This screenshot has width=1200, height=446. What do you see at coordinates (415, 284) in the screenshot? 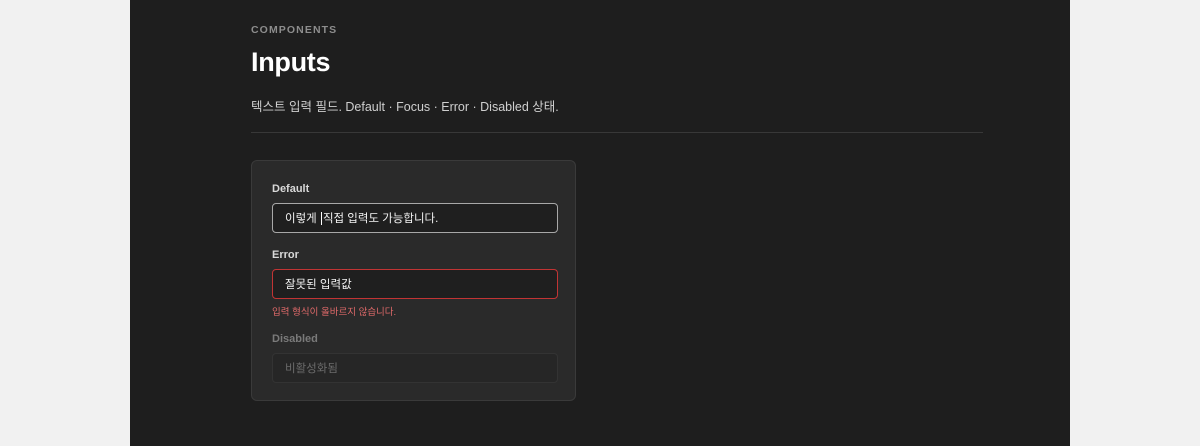
I see `error-input-field: 잘못된 입력값` at bounding box center [415, 284].